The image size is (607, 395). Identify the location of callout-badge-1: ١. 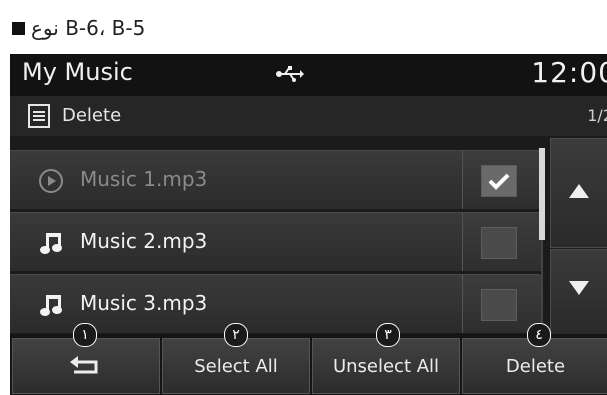
(85, 335).